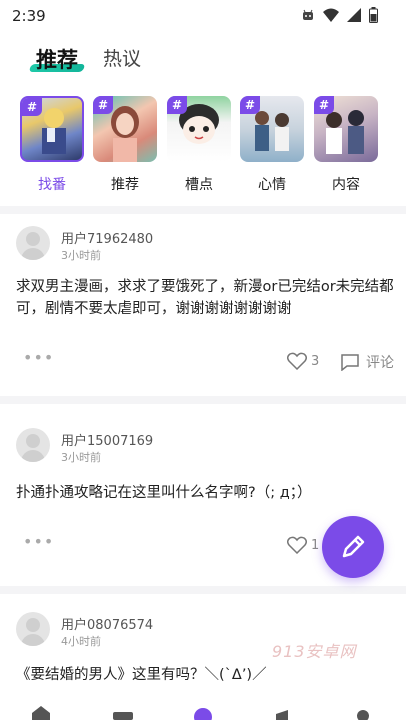 This screenshot has height=720, width=406. Describe the element at coordinates (199, 185) in the screenshot. I see `category-label: 槽点` at that location.